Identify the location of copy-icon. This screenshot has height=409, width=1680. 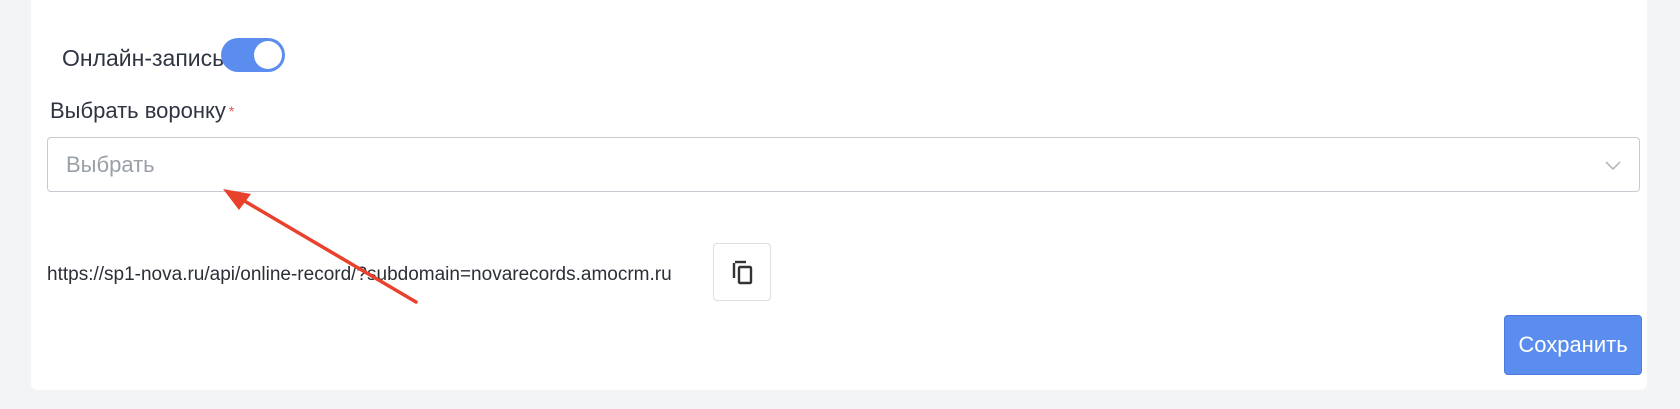
(742, 272).